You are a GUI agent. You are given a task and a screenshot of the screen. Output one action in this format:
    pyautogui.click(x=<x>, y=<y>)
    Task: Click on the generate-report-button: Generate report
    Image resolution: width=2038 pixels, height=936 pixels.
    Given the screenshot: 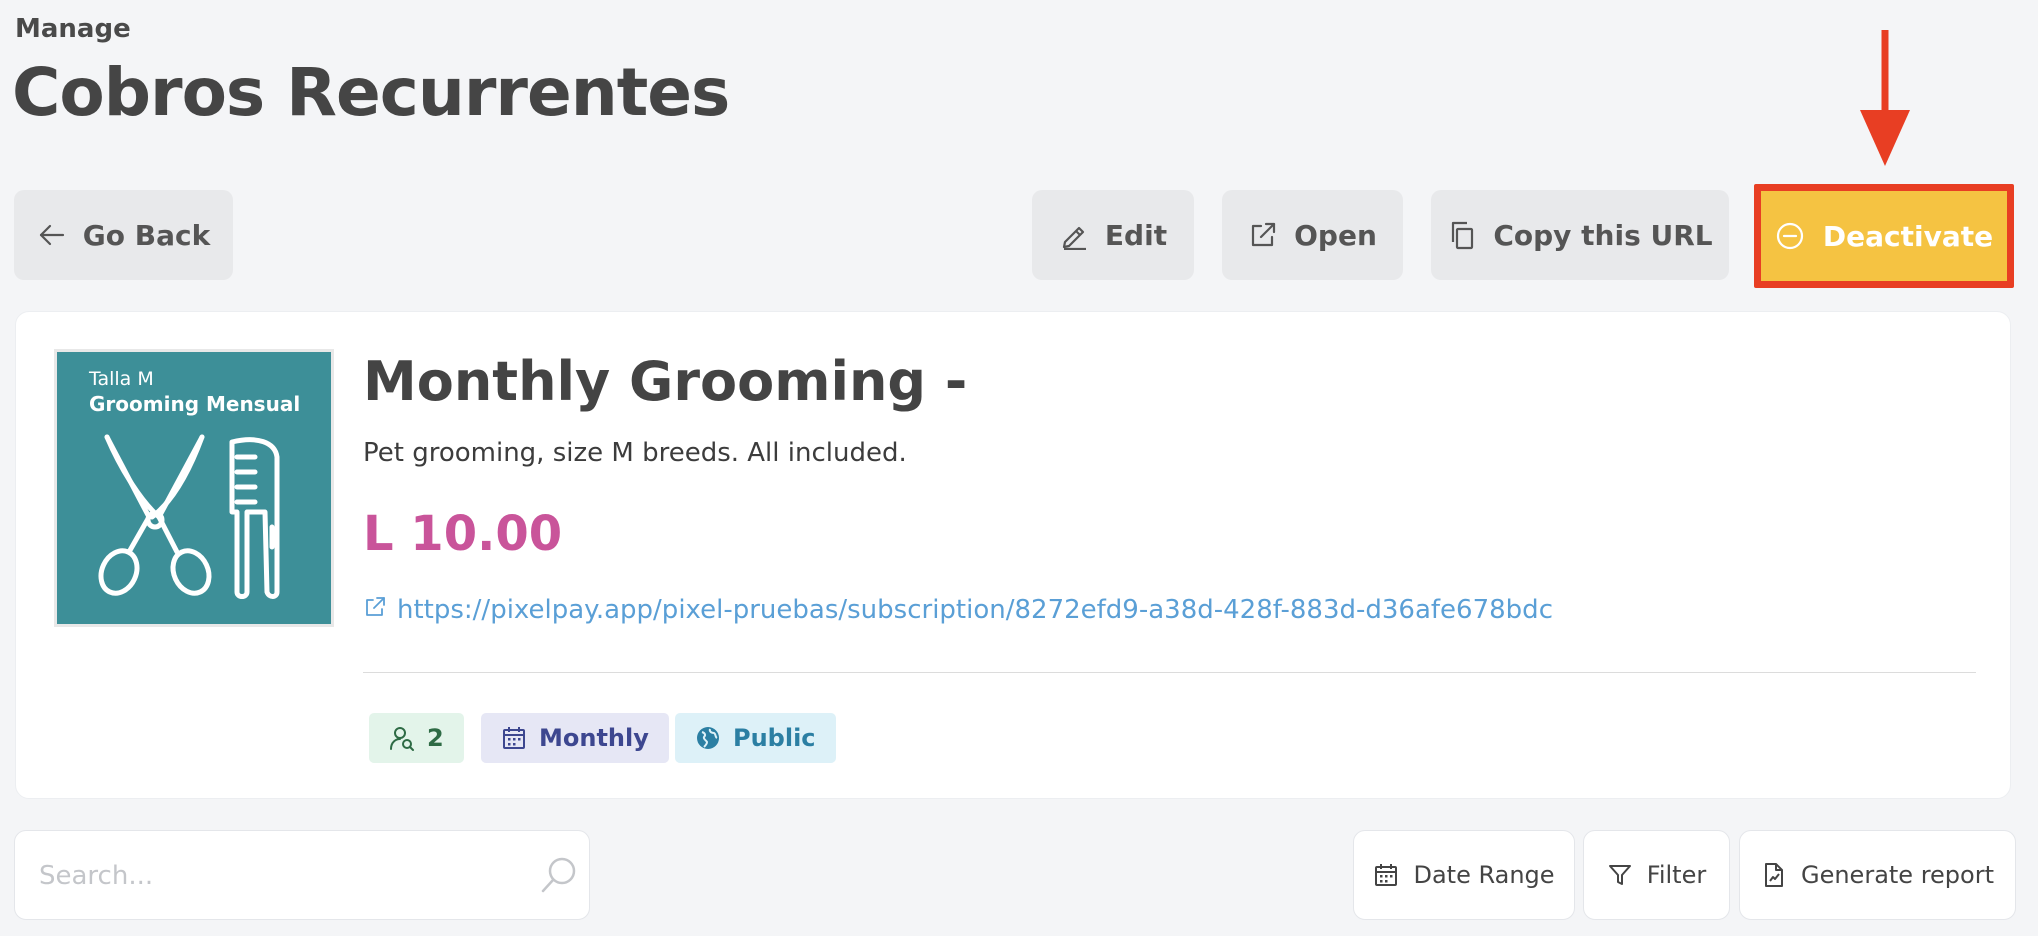 What is the action you would take?
    pyautogui.click(x=1877, y=875)
    